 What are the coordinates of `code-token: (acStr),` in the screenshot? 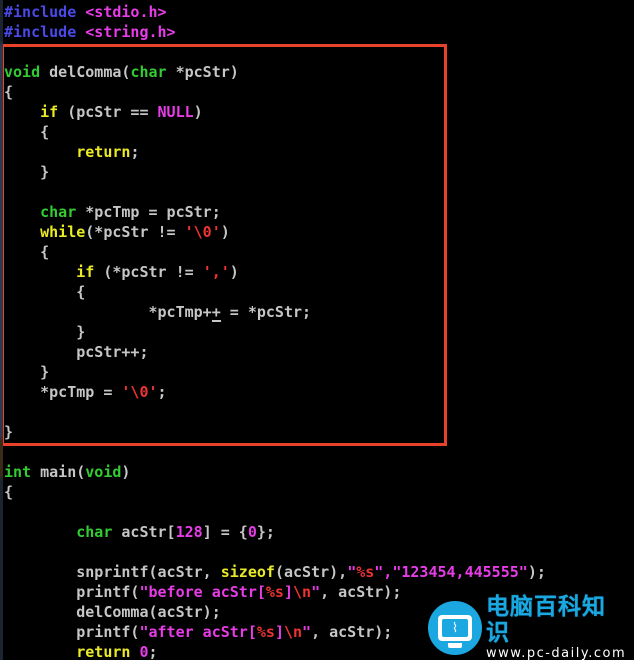 It's located at (311, 572).